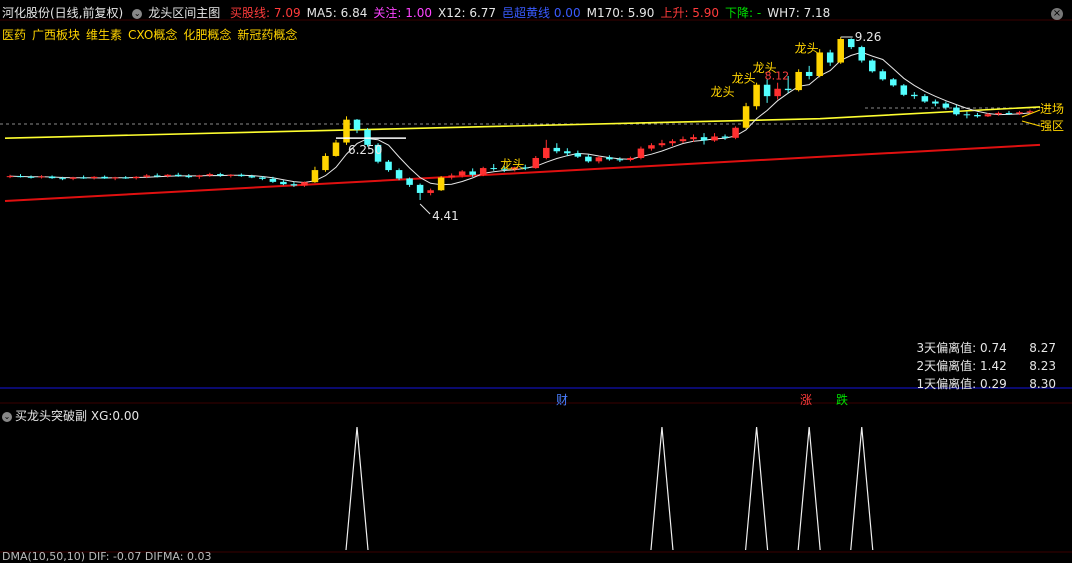 Image resolution: width=1072 pixels, height=563 pixels. Describe the element at coordinates (402, 13) in the screenshot. I see `header-item-2: 关注: 1.00` at that location.